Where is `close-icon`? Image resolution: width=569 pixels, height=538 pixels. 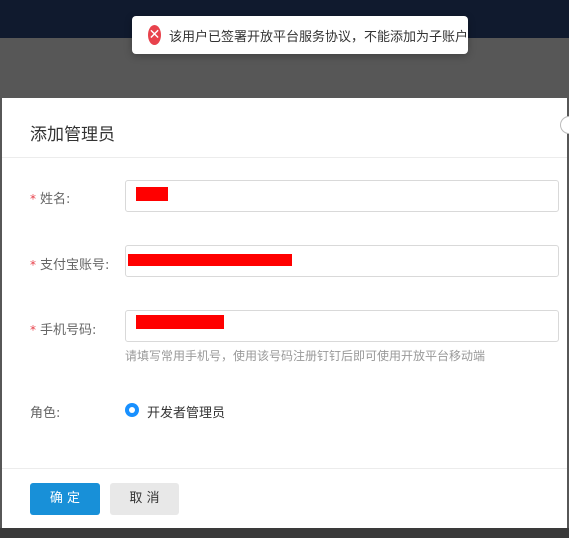
close-icon is located at coordinates (564, 125).